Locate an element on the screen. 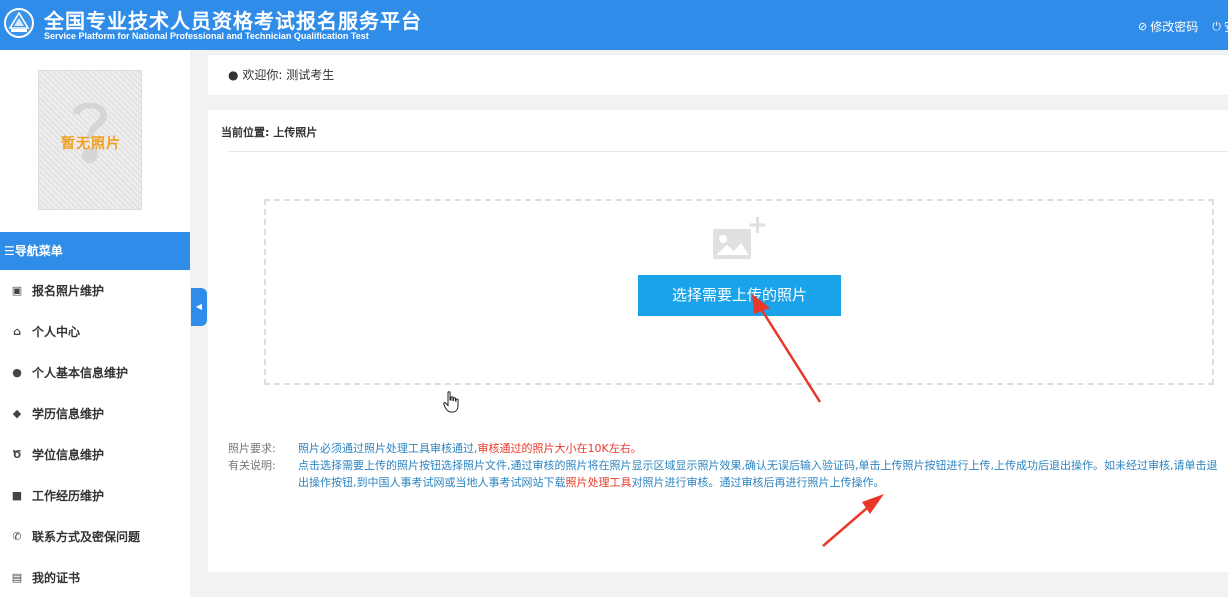  home-icon: ⌂ is located at coordinates (17, 331).